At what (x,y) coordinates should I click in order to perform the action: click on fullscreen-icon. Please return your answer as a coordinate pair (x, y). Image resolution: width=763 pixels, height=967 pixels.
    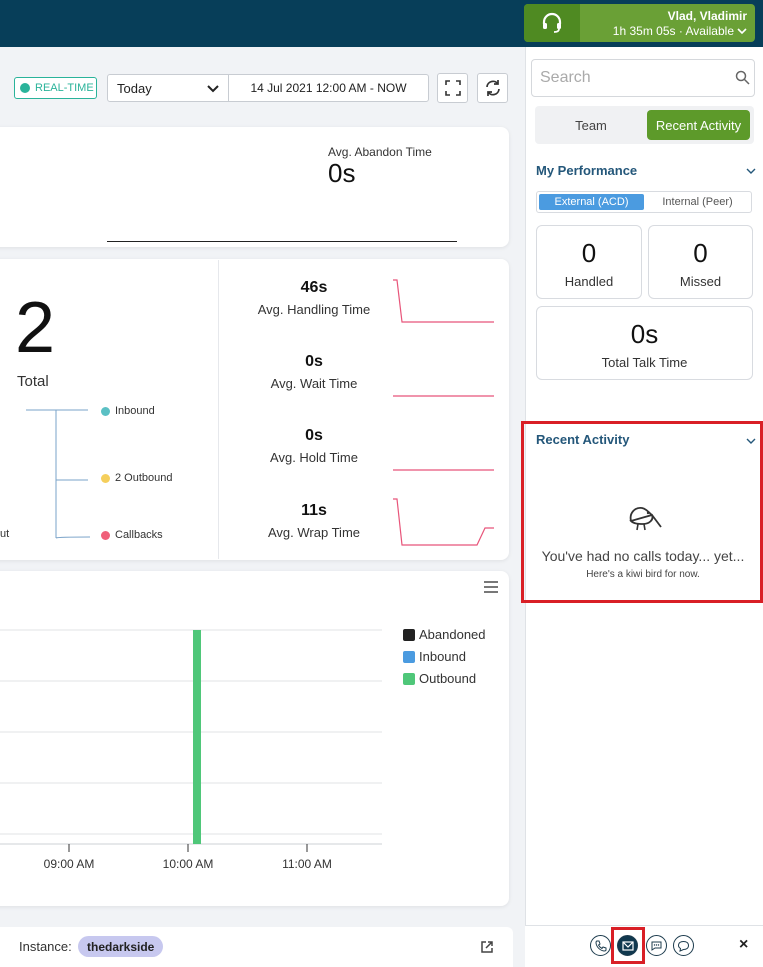
    Looking at the image, I should click on (452, 88).